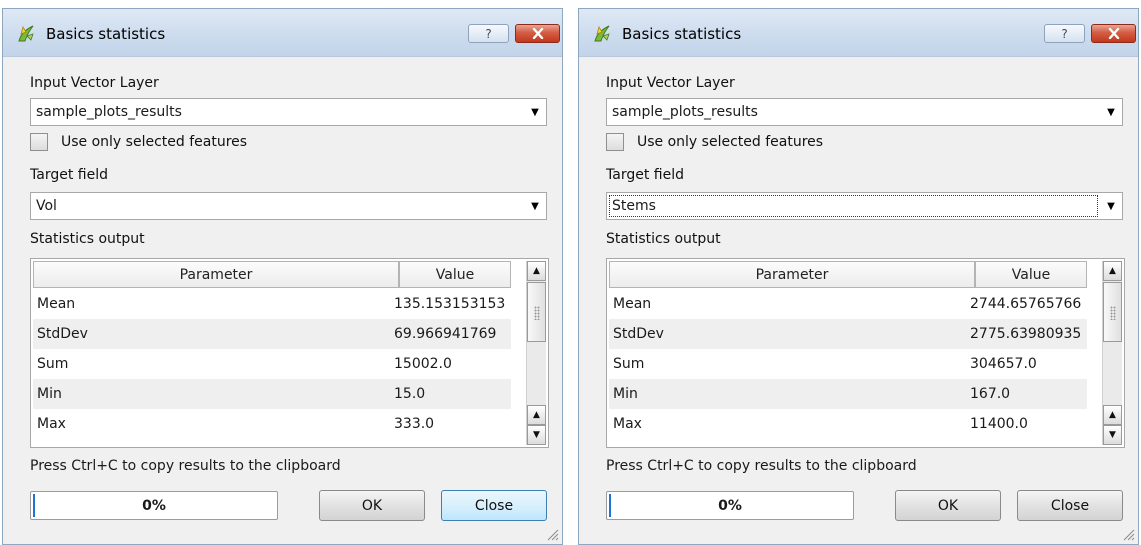  Describe the element at coordinates (272, 424) in the screenshot. I see `table-row: Max 333.0` at that location.